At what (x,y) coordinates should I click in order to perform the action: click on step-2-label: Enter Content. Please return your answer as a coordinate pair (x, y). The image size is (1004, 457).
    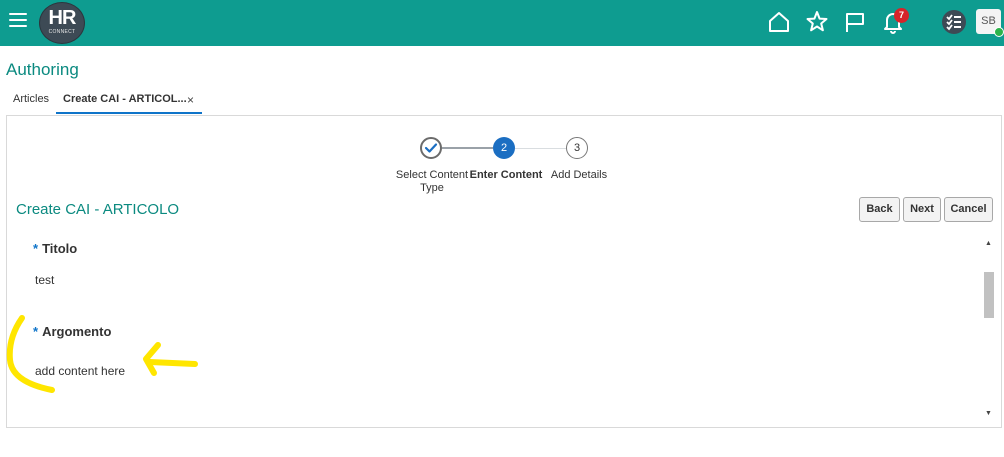
    Looking at the image, I should click on (506, 175).